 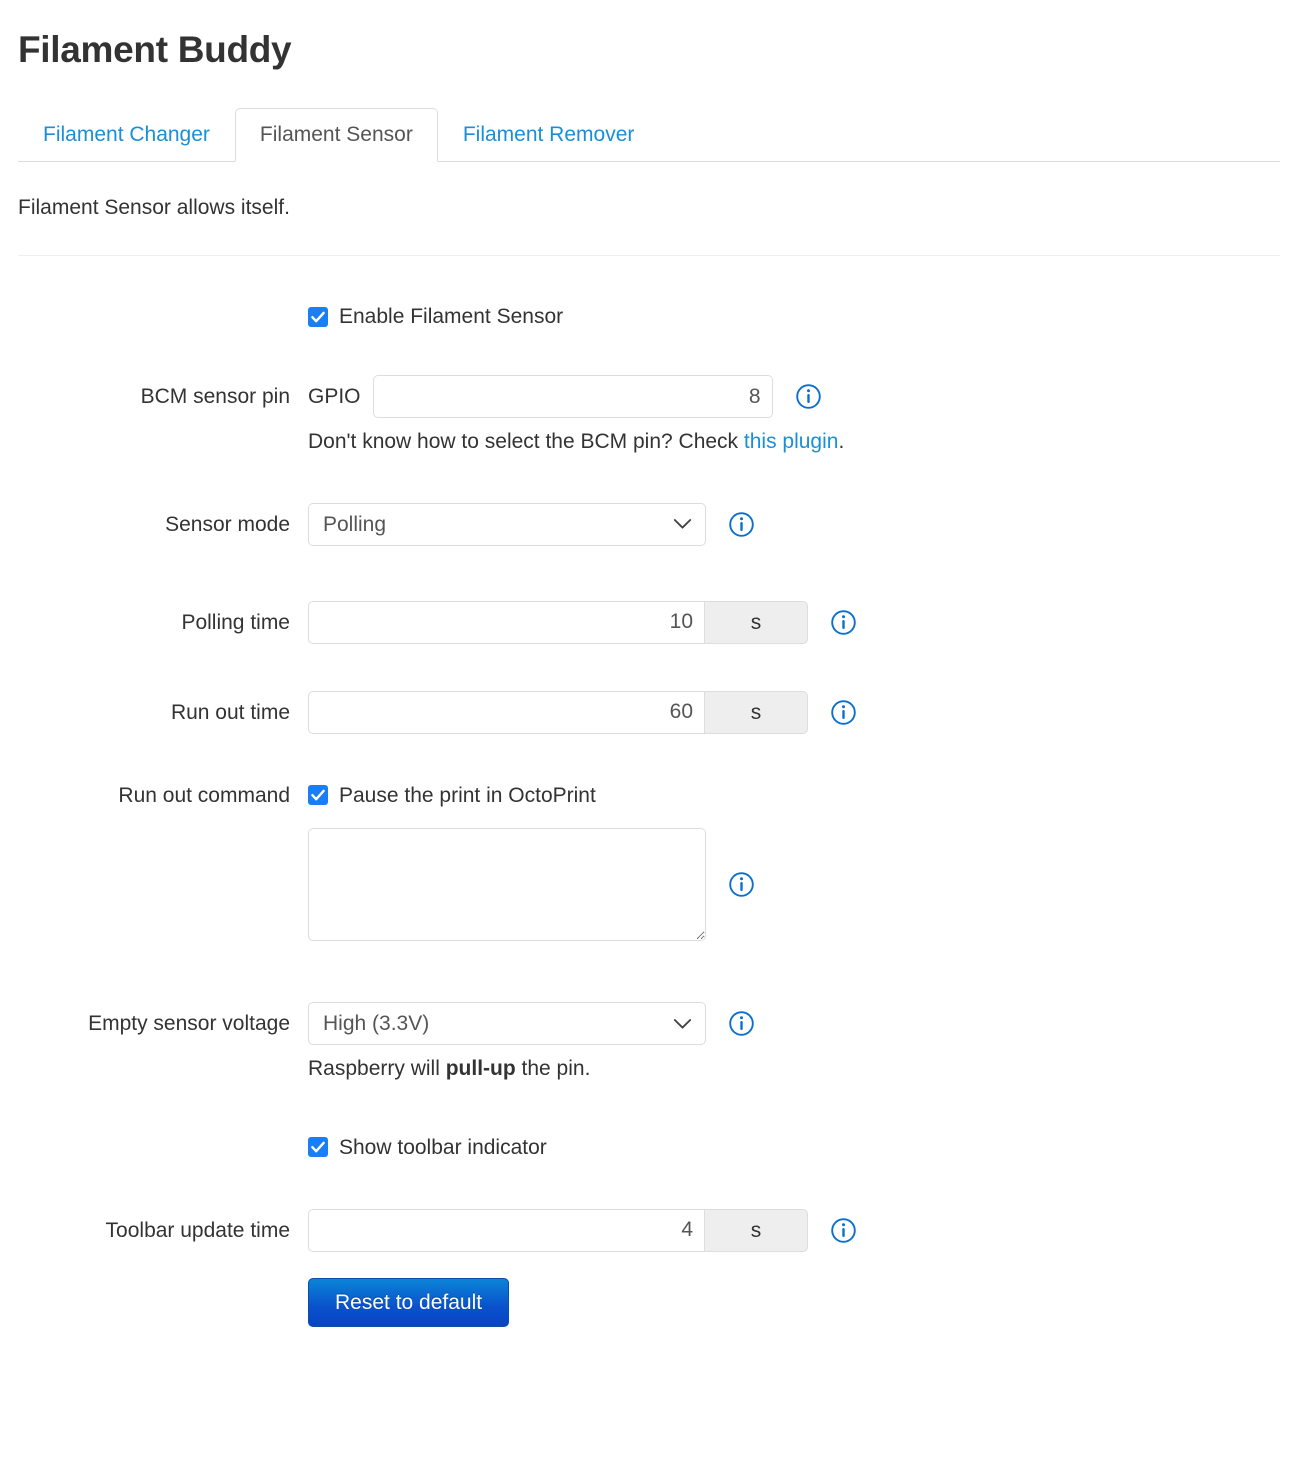 I want to click on sensor-mode-label: Sensor mode, so click(x=227, y=524).